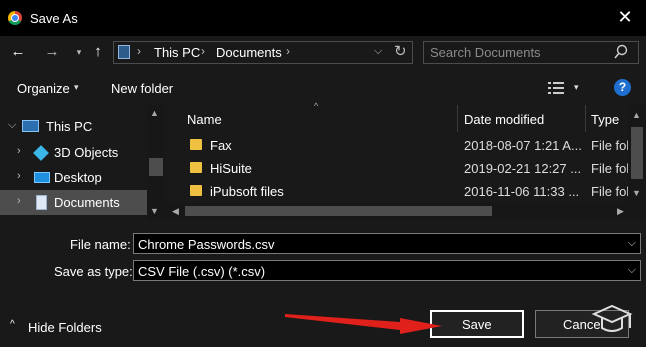  Describe the element at coordinates (177, 52) in the screenshot. I see `breadcrumb-this-pc: This PC` at that location.